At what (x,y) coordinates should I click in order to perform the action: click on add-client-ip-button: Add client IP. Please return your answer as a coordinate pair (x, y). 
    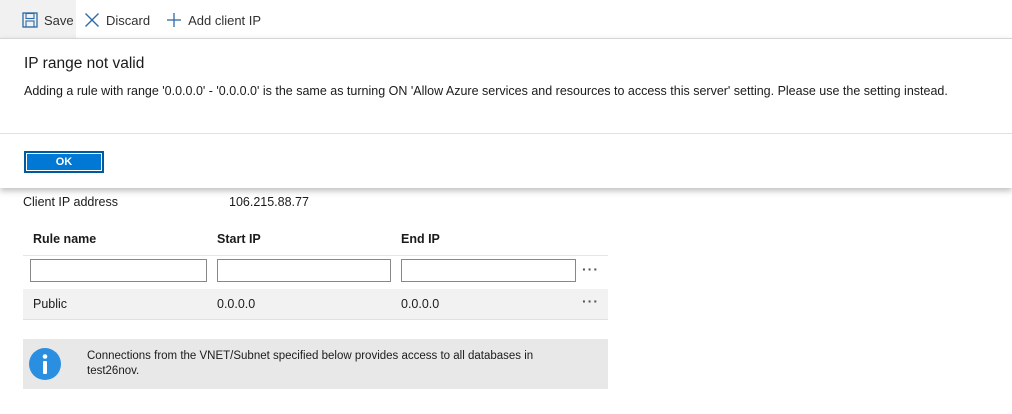
    Looking at the image, I should click on (213, 20).